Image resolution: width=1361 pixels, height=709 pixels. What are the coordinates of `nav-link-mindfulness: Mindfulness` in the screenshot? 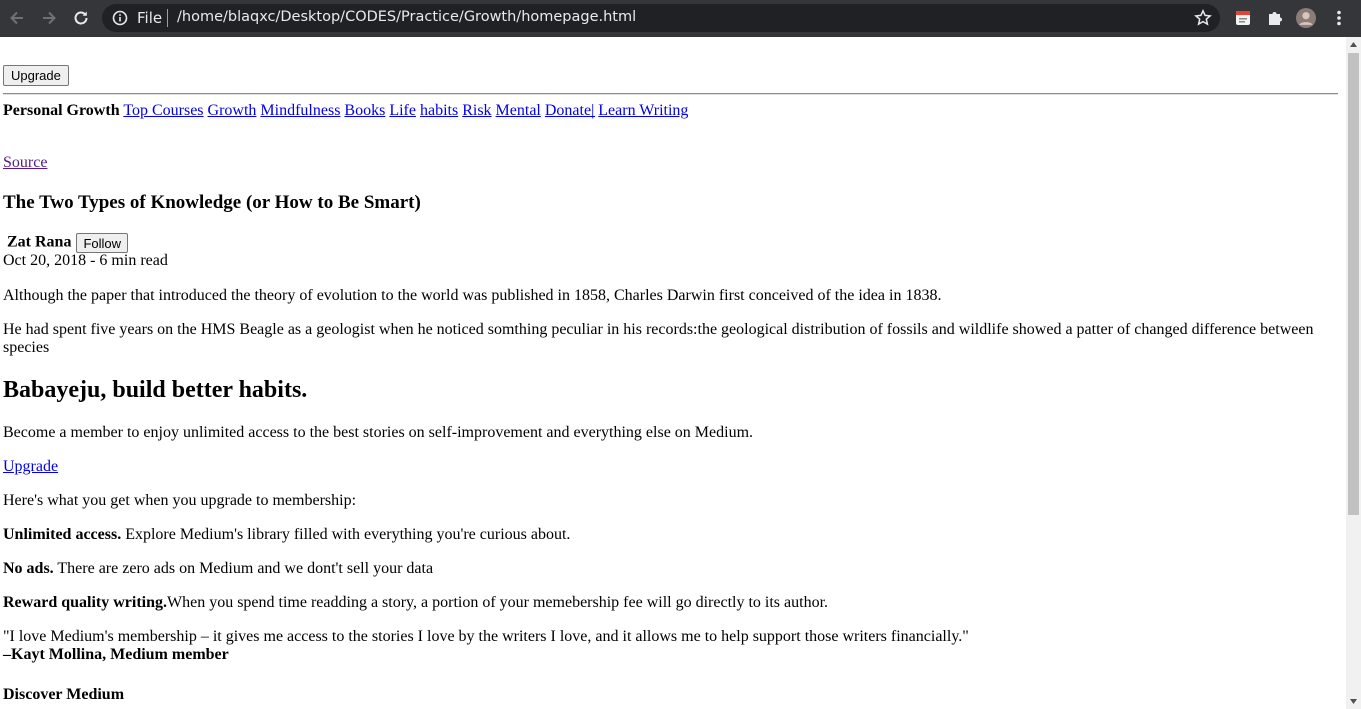 It's located at (300, 110).